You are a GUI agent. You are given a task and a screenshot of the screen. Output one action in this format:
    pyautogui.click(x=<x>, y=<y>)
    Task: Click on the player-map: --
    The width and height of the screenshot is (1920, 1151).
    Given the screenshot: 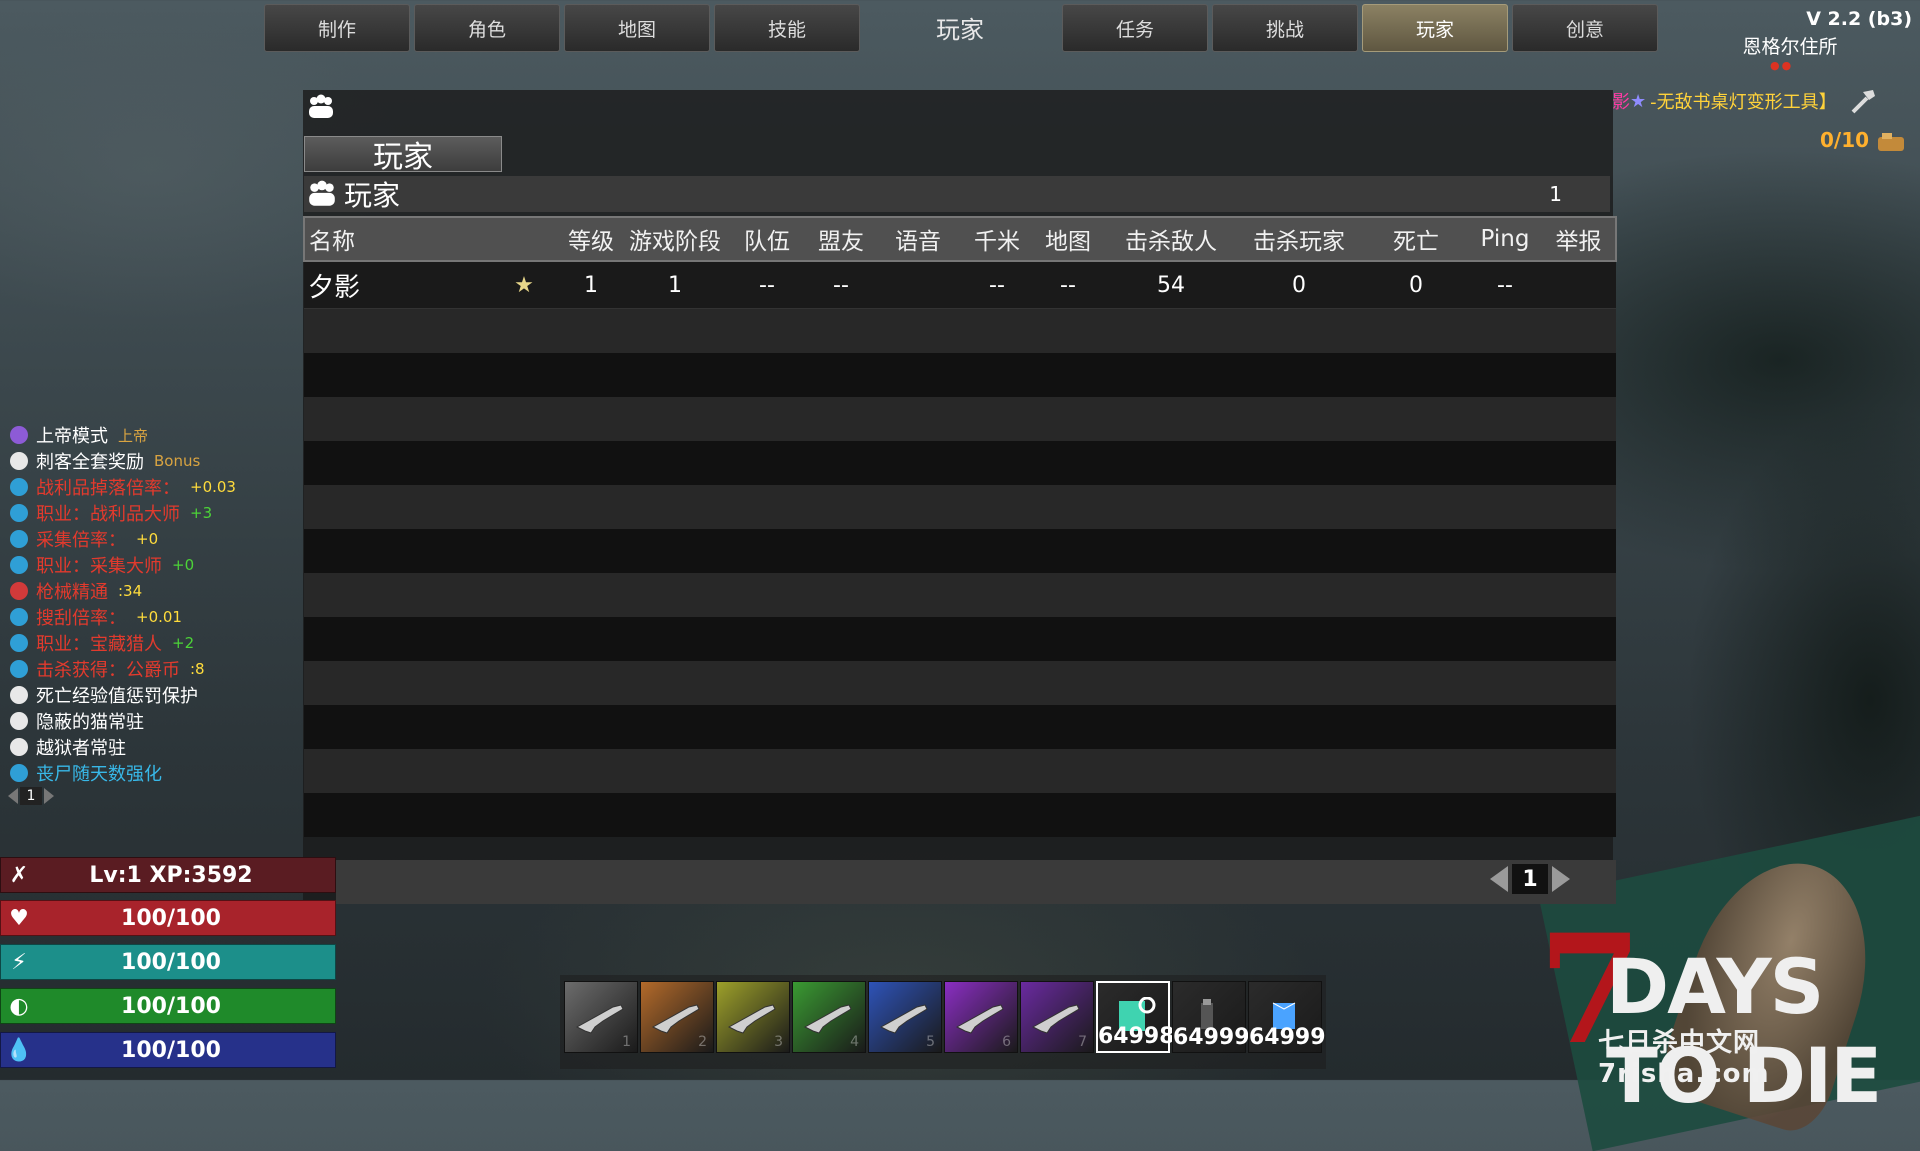 What is the action you would take?
    pyautogui.click(x=1068, y=285)
    